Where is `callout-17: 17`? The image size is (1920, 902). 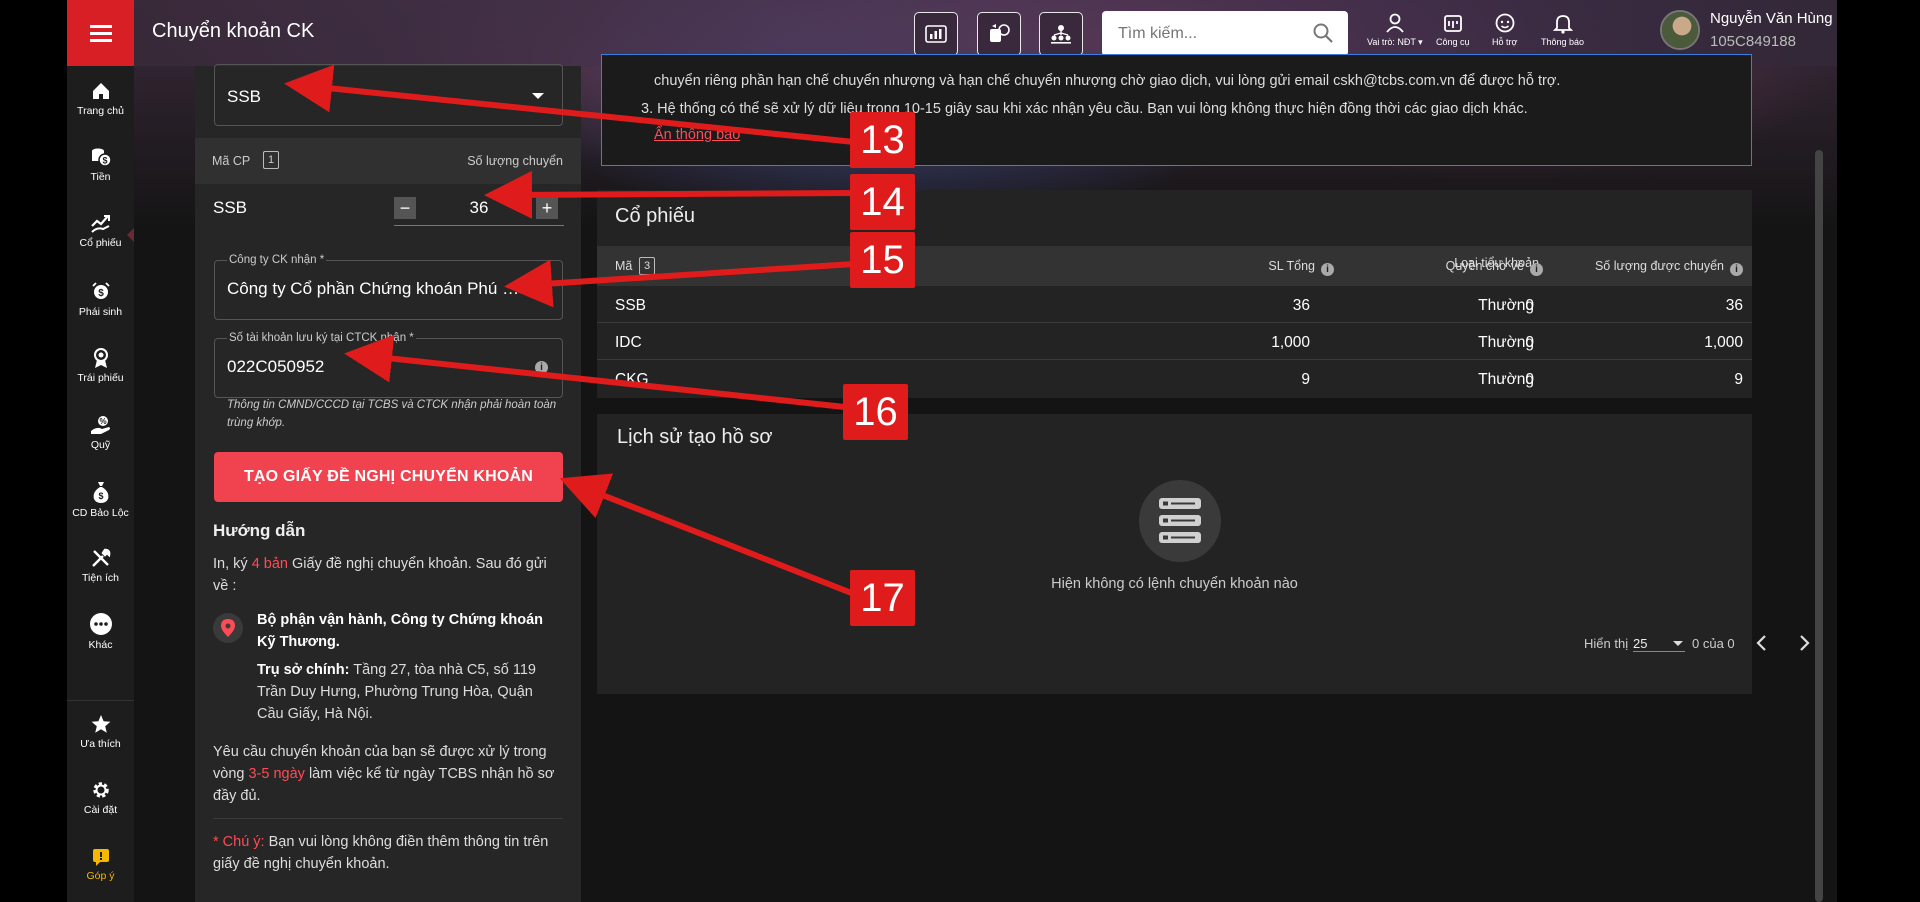 callout-17: 17 is located at coordinates (882, 598).